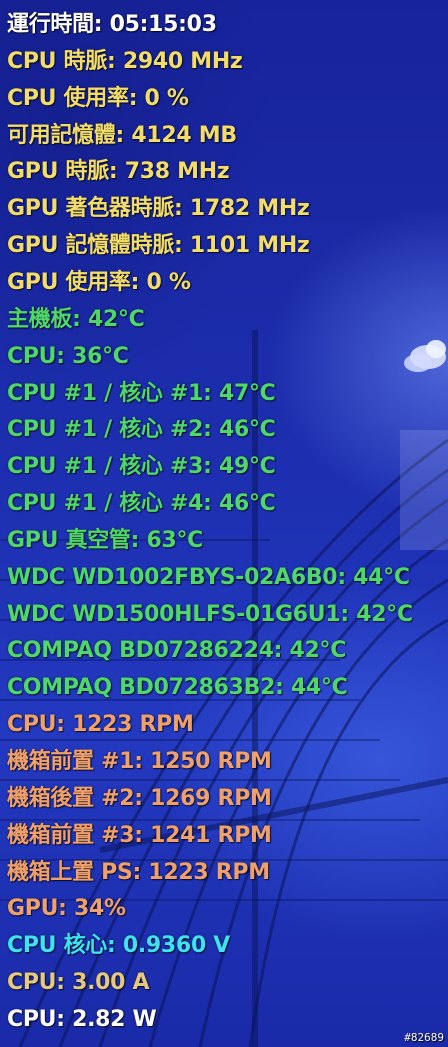 The width and height of the screenshot is (448, 1047). Describe the element at coordinates (119, 946) in the screenshot. I see `sensor-readout-line: CPU 核心: 0.9360 V` at that location.